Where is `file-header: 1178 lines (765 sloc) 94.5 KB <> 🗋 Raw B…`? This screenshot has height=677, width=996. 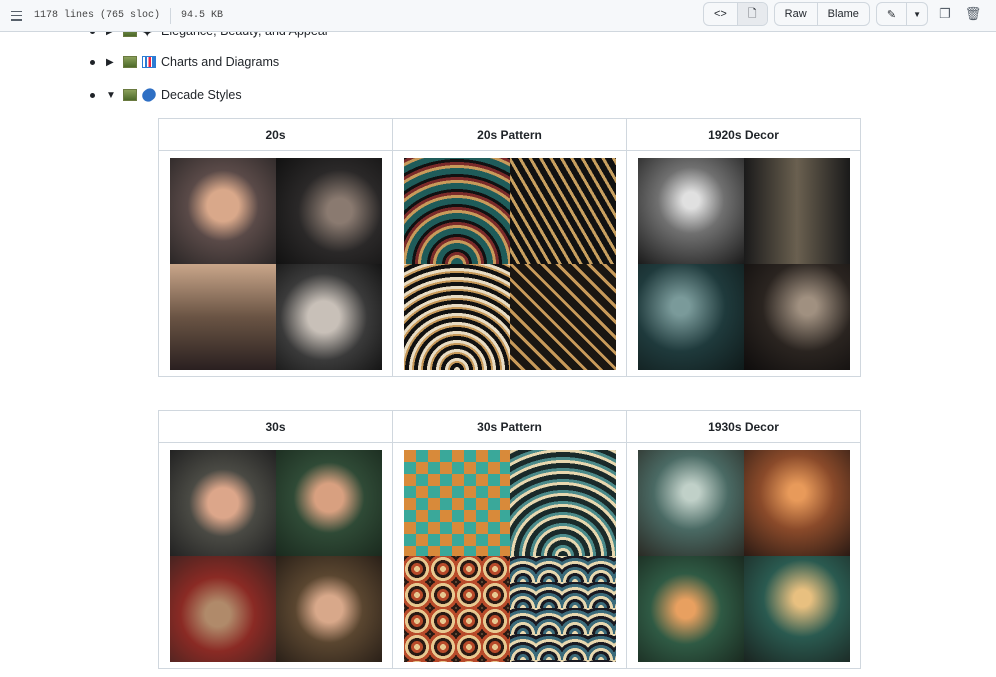
file-header: 1178 lines (765 sloc) 94.5 KB <> 🗋 Raw B… is located at coordinates (498, 16).